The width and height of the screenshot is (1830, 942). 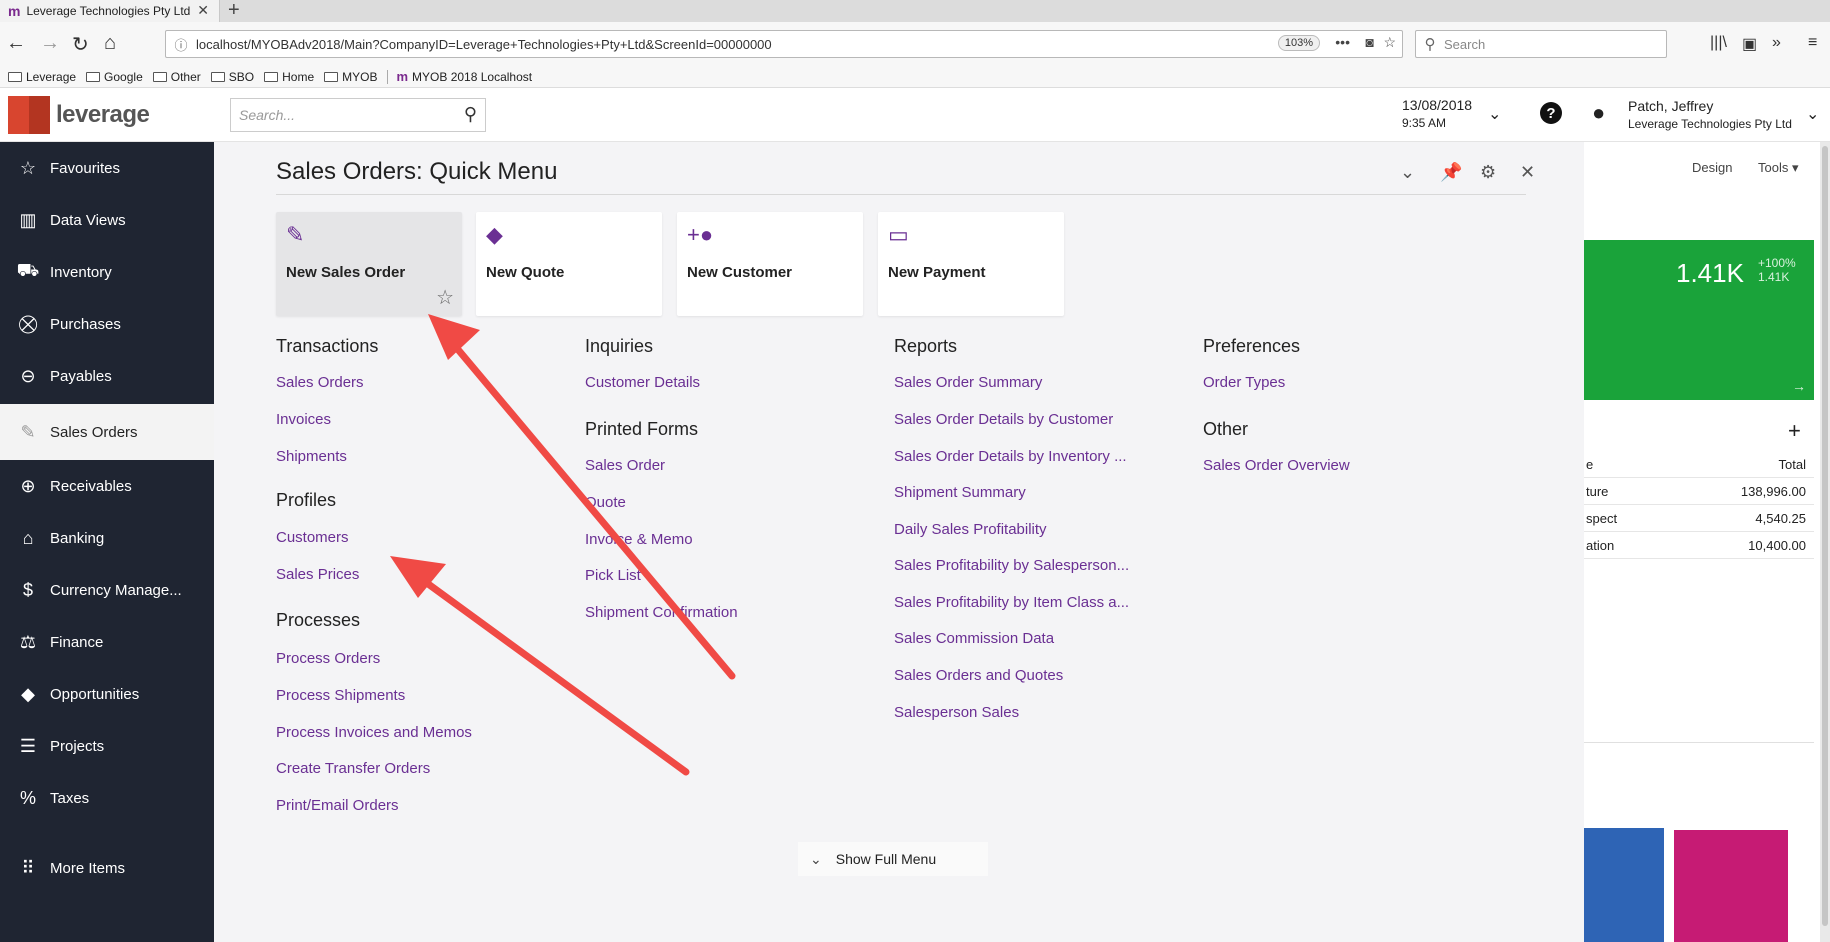 What do you see at coordinates (1812, 43) in the screenshot?
I see `menu-hamburger-icon: ≡` at bounding box center [1812, 43].